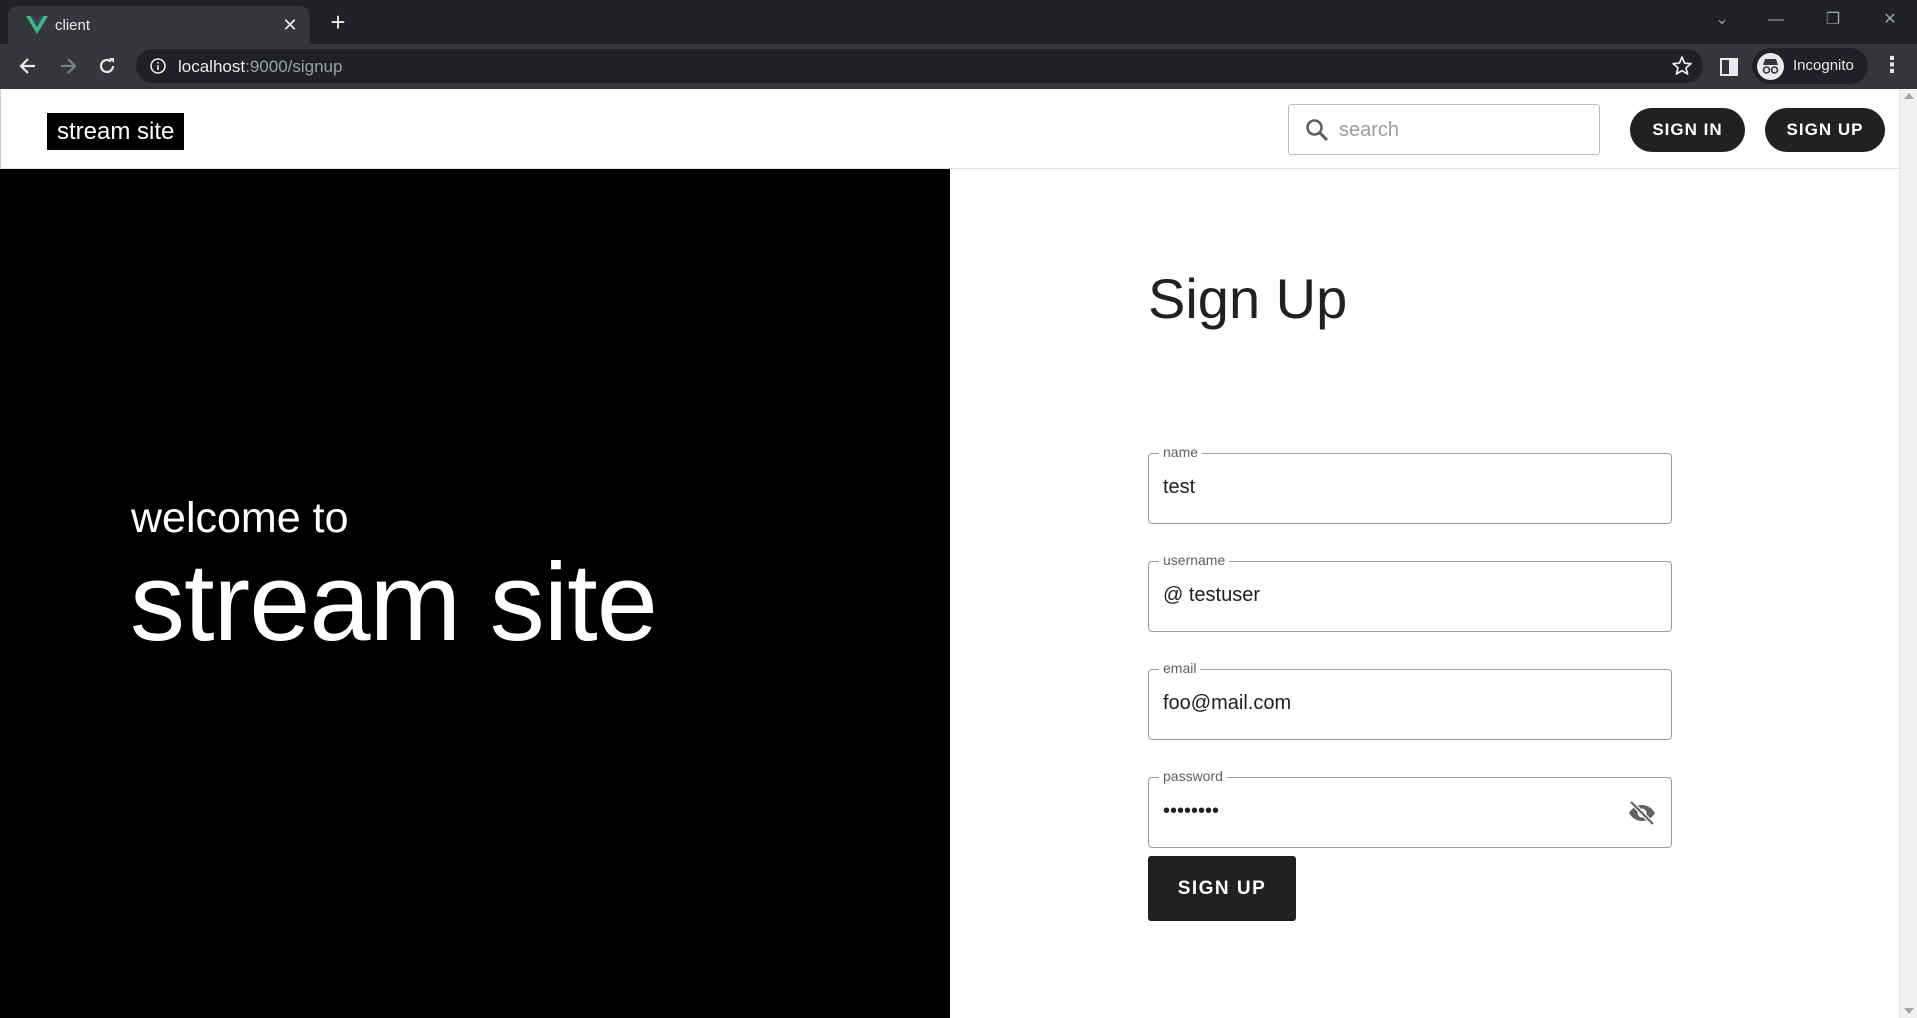 Image resolution: width=1917 pixels, height=1018 pixels. Describe the element at coordinates (73, 25) in the screenshot. I see `tab-title: client` at that location.